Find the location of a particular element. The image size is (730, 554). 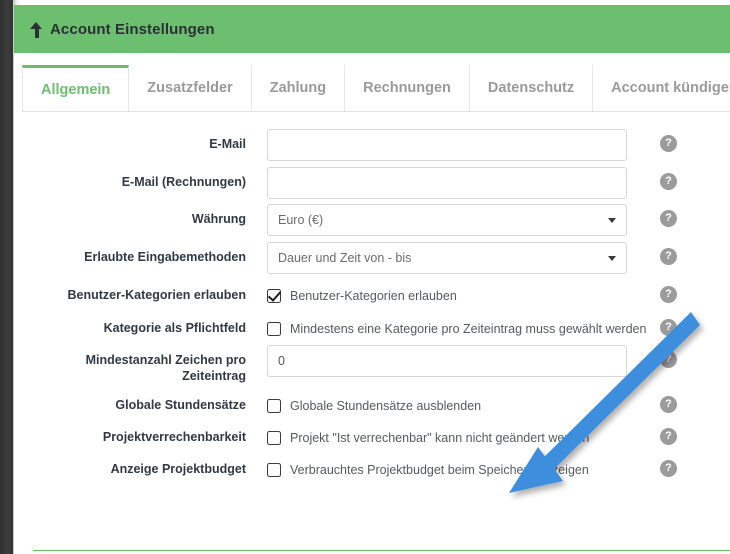

tab-rechnungen: Rechnungen is located at coordinates (407, 88).